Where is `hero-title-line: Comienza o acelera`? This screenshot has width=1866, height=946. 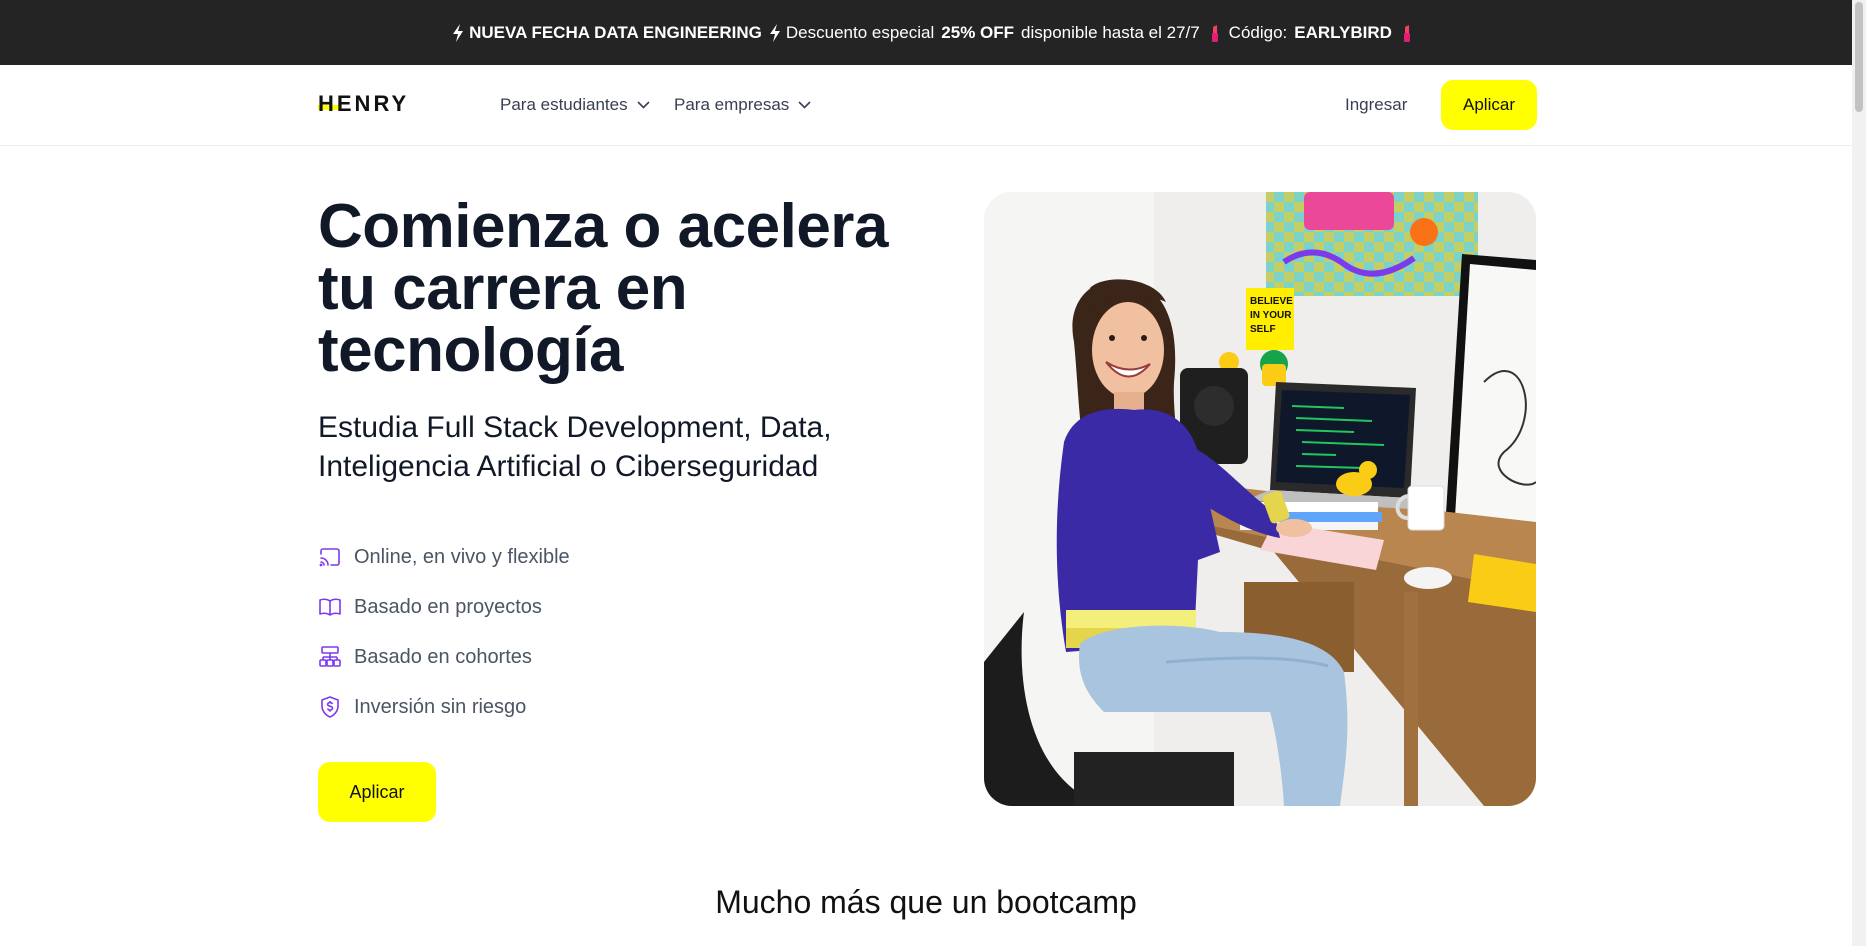 hero-title-line: Comienza o acelera is located at coordinates (603, 226).